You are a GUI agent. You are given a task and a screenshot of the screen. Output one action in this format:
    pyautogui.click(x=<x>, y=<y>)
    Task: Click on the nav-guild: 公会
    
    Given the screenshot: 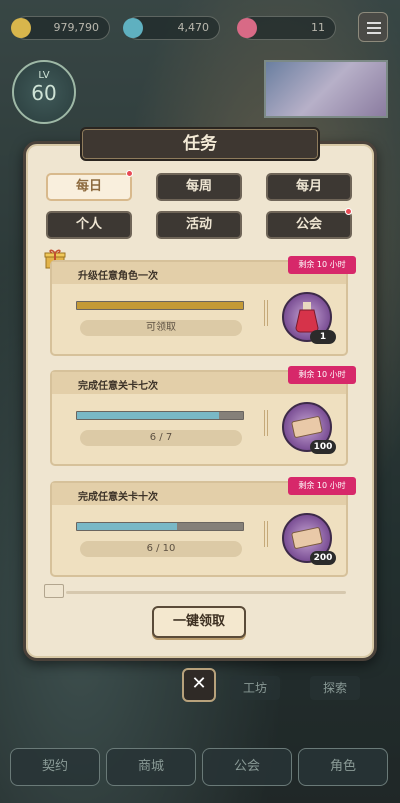 What is the action you would take?
    pyautogui.click(x=247, y=767)
    